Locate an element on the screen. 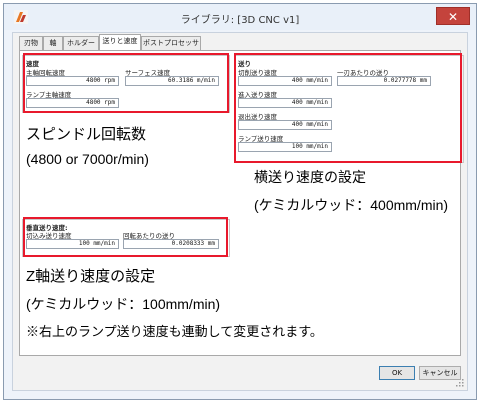  tab-post-processor: ポストプロセッサ is located at coordinates (171, 43).